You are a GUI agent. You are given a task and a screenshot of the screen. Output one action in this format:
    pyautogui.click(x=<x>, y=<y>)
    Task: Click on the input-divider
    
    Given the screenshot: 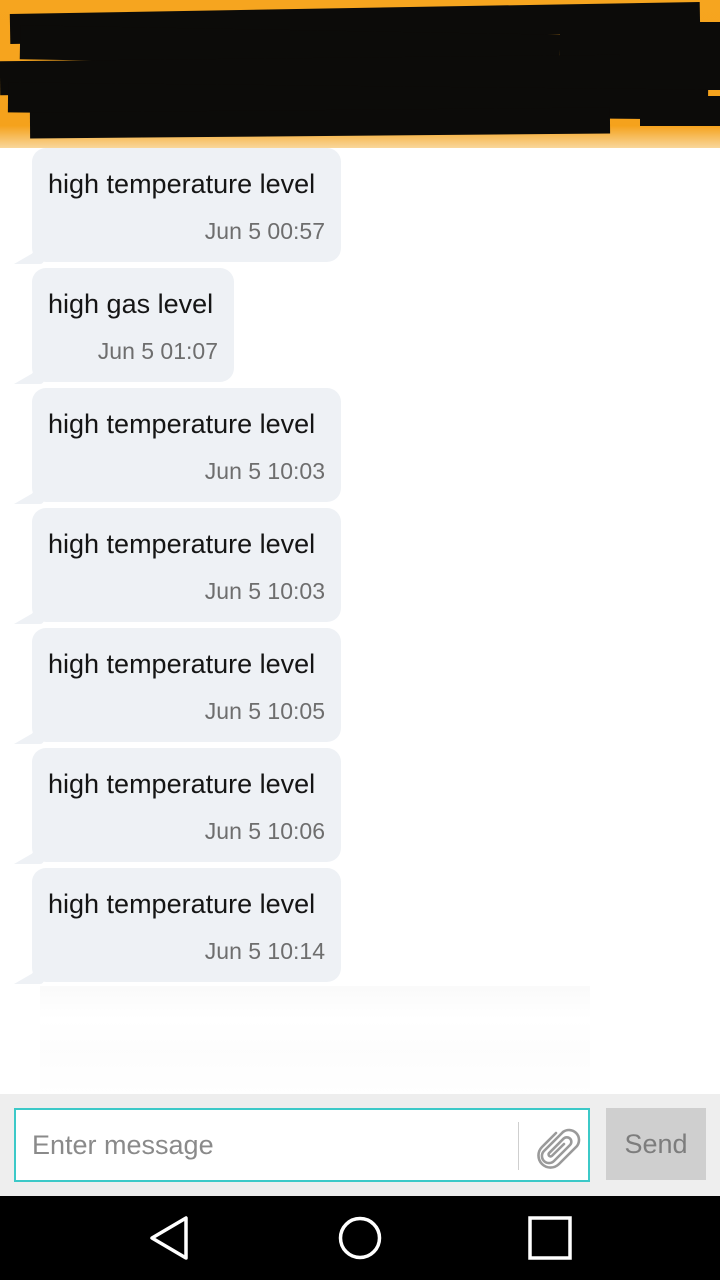 What is the action you would take?
    pyautogui.click(x=518, y=1146)
    